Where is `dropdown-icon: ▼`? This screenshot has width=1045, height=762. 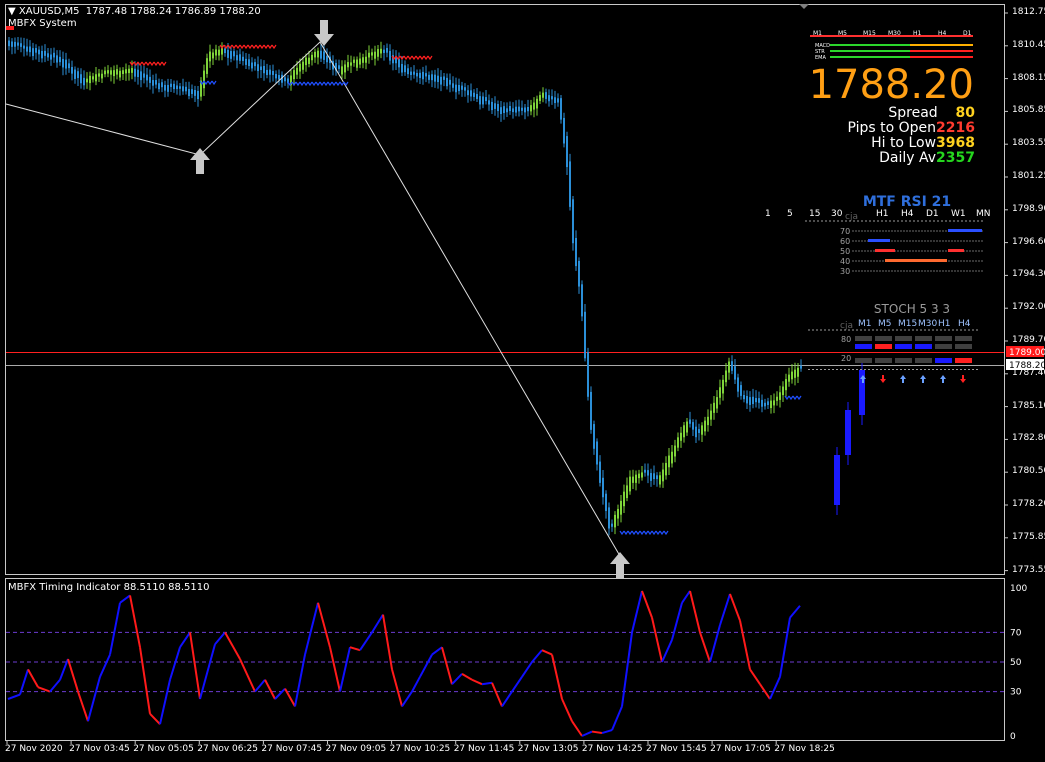
dropdown-icon: ▼ is located at coordinates (12, 11).